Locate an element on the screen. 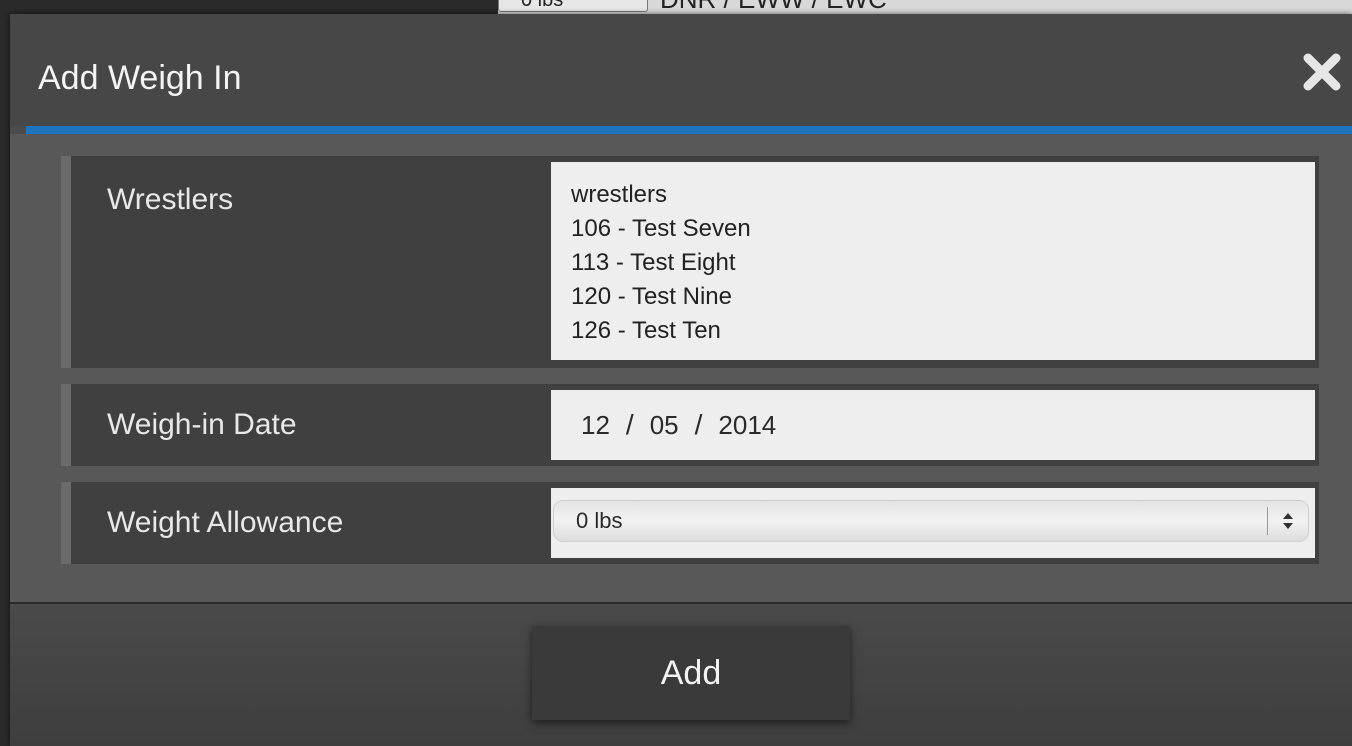  list-item: 120 - Test Nine is located at coordinates (943, 297).